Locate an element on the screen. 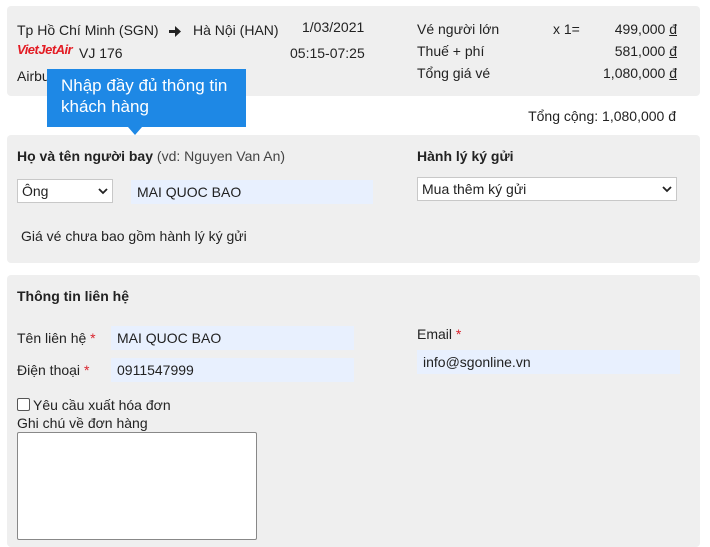  passenger-name-label: Họ và tên người bay (vd: Nguyen Van An) is located at coordinates (151, 156).